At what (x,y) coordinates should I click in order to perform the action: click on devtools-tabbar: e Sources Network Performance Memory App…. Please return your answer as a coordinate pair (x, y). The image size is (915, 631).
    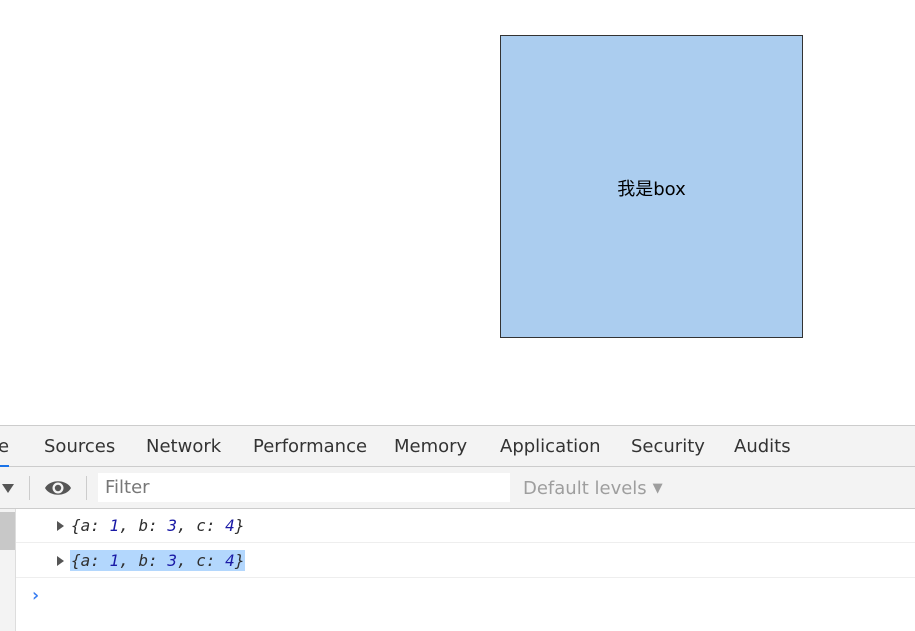
    Looking at the image, I should click on (457, 446).